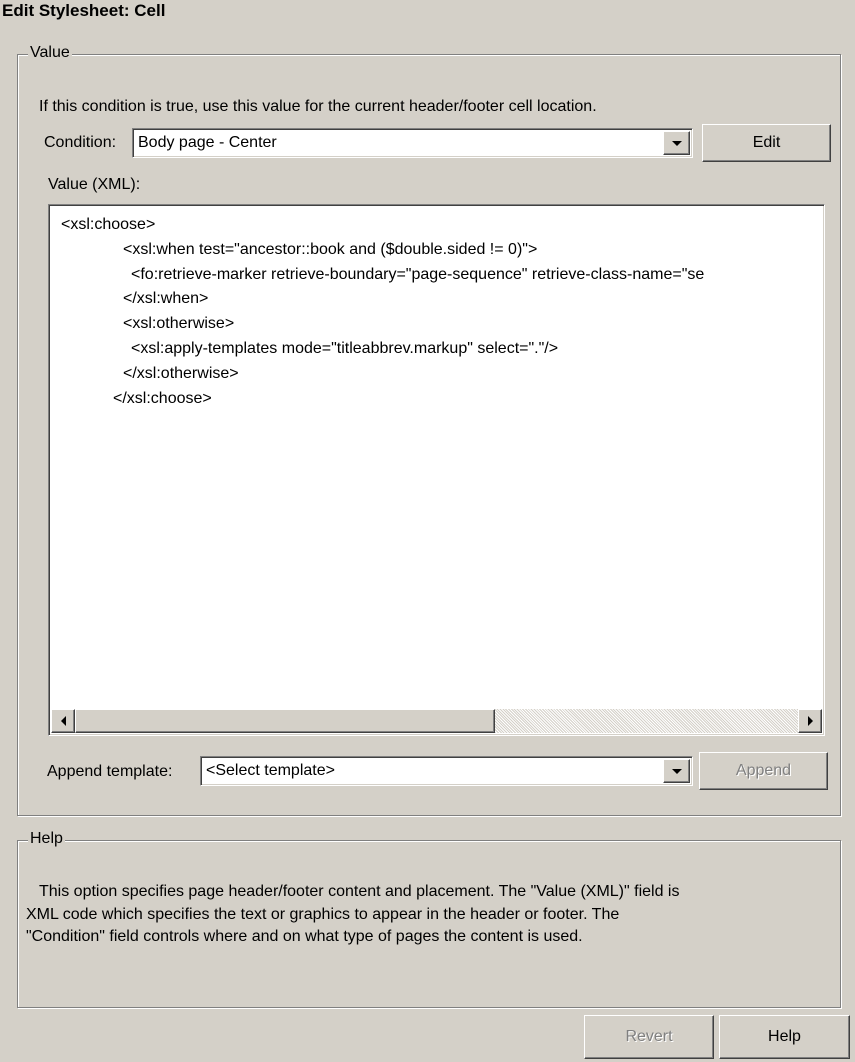  I want to click on append-template-label: Append template:, so click(110, 771).